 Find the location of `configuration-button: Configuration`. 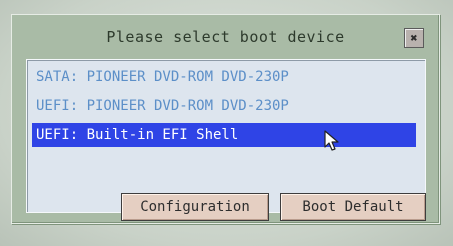

configuration-button: Configuration is located at coordinates (195, 207).